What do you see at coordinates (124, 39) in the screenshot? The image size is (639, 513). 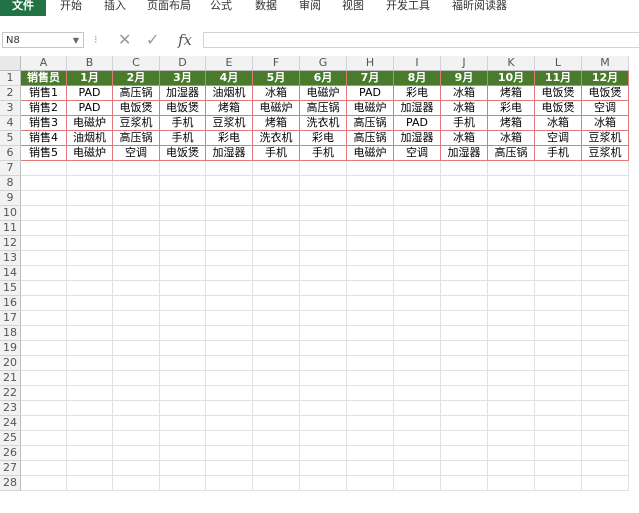 I see `cancel-icon: ✕` at bounding box center [124, 39].